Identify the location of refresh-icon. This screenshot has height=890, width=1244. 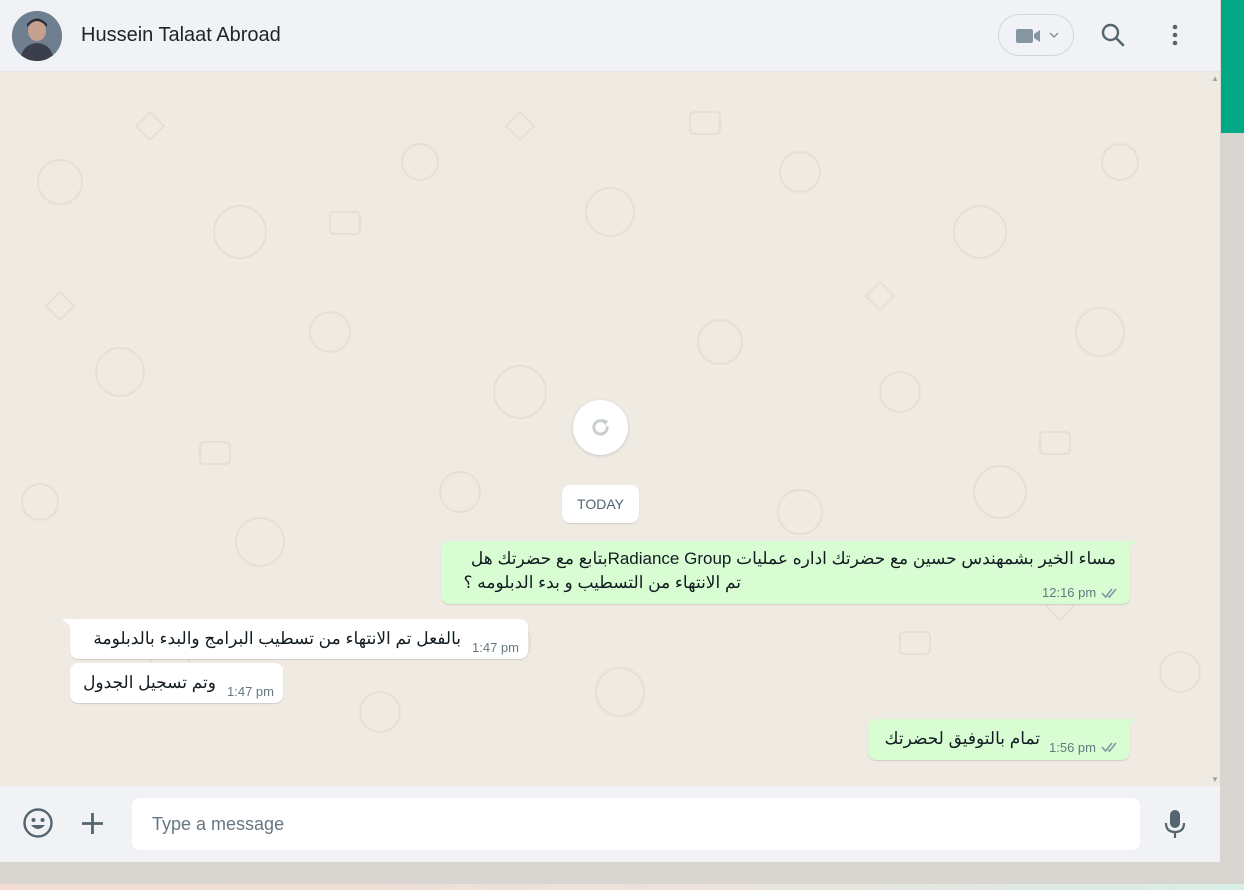
(600, 427).